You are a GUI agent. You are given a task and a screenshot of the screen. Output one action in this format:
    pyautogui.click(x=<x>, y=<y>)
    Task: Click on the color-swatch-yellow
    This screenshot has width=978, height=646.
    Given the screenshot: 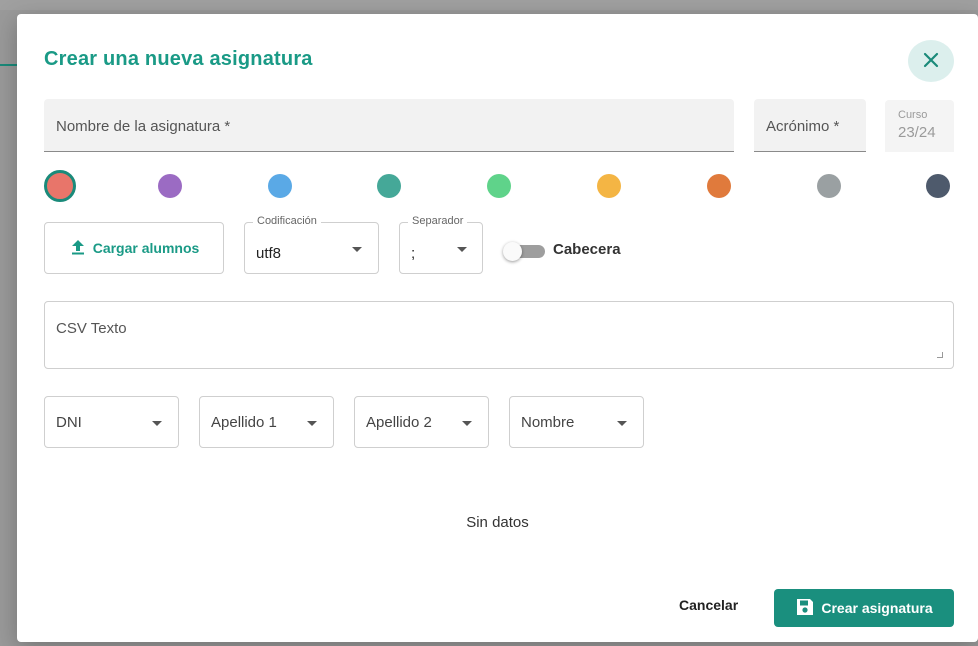 What is the action you would take?
    pyautogui.click(x=609, y=186)
    